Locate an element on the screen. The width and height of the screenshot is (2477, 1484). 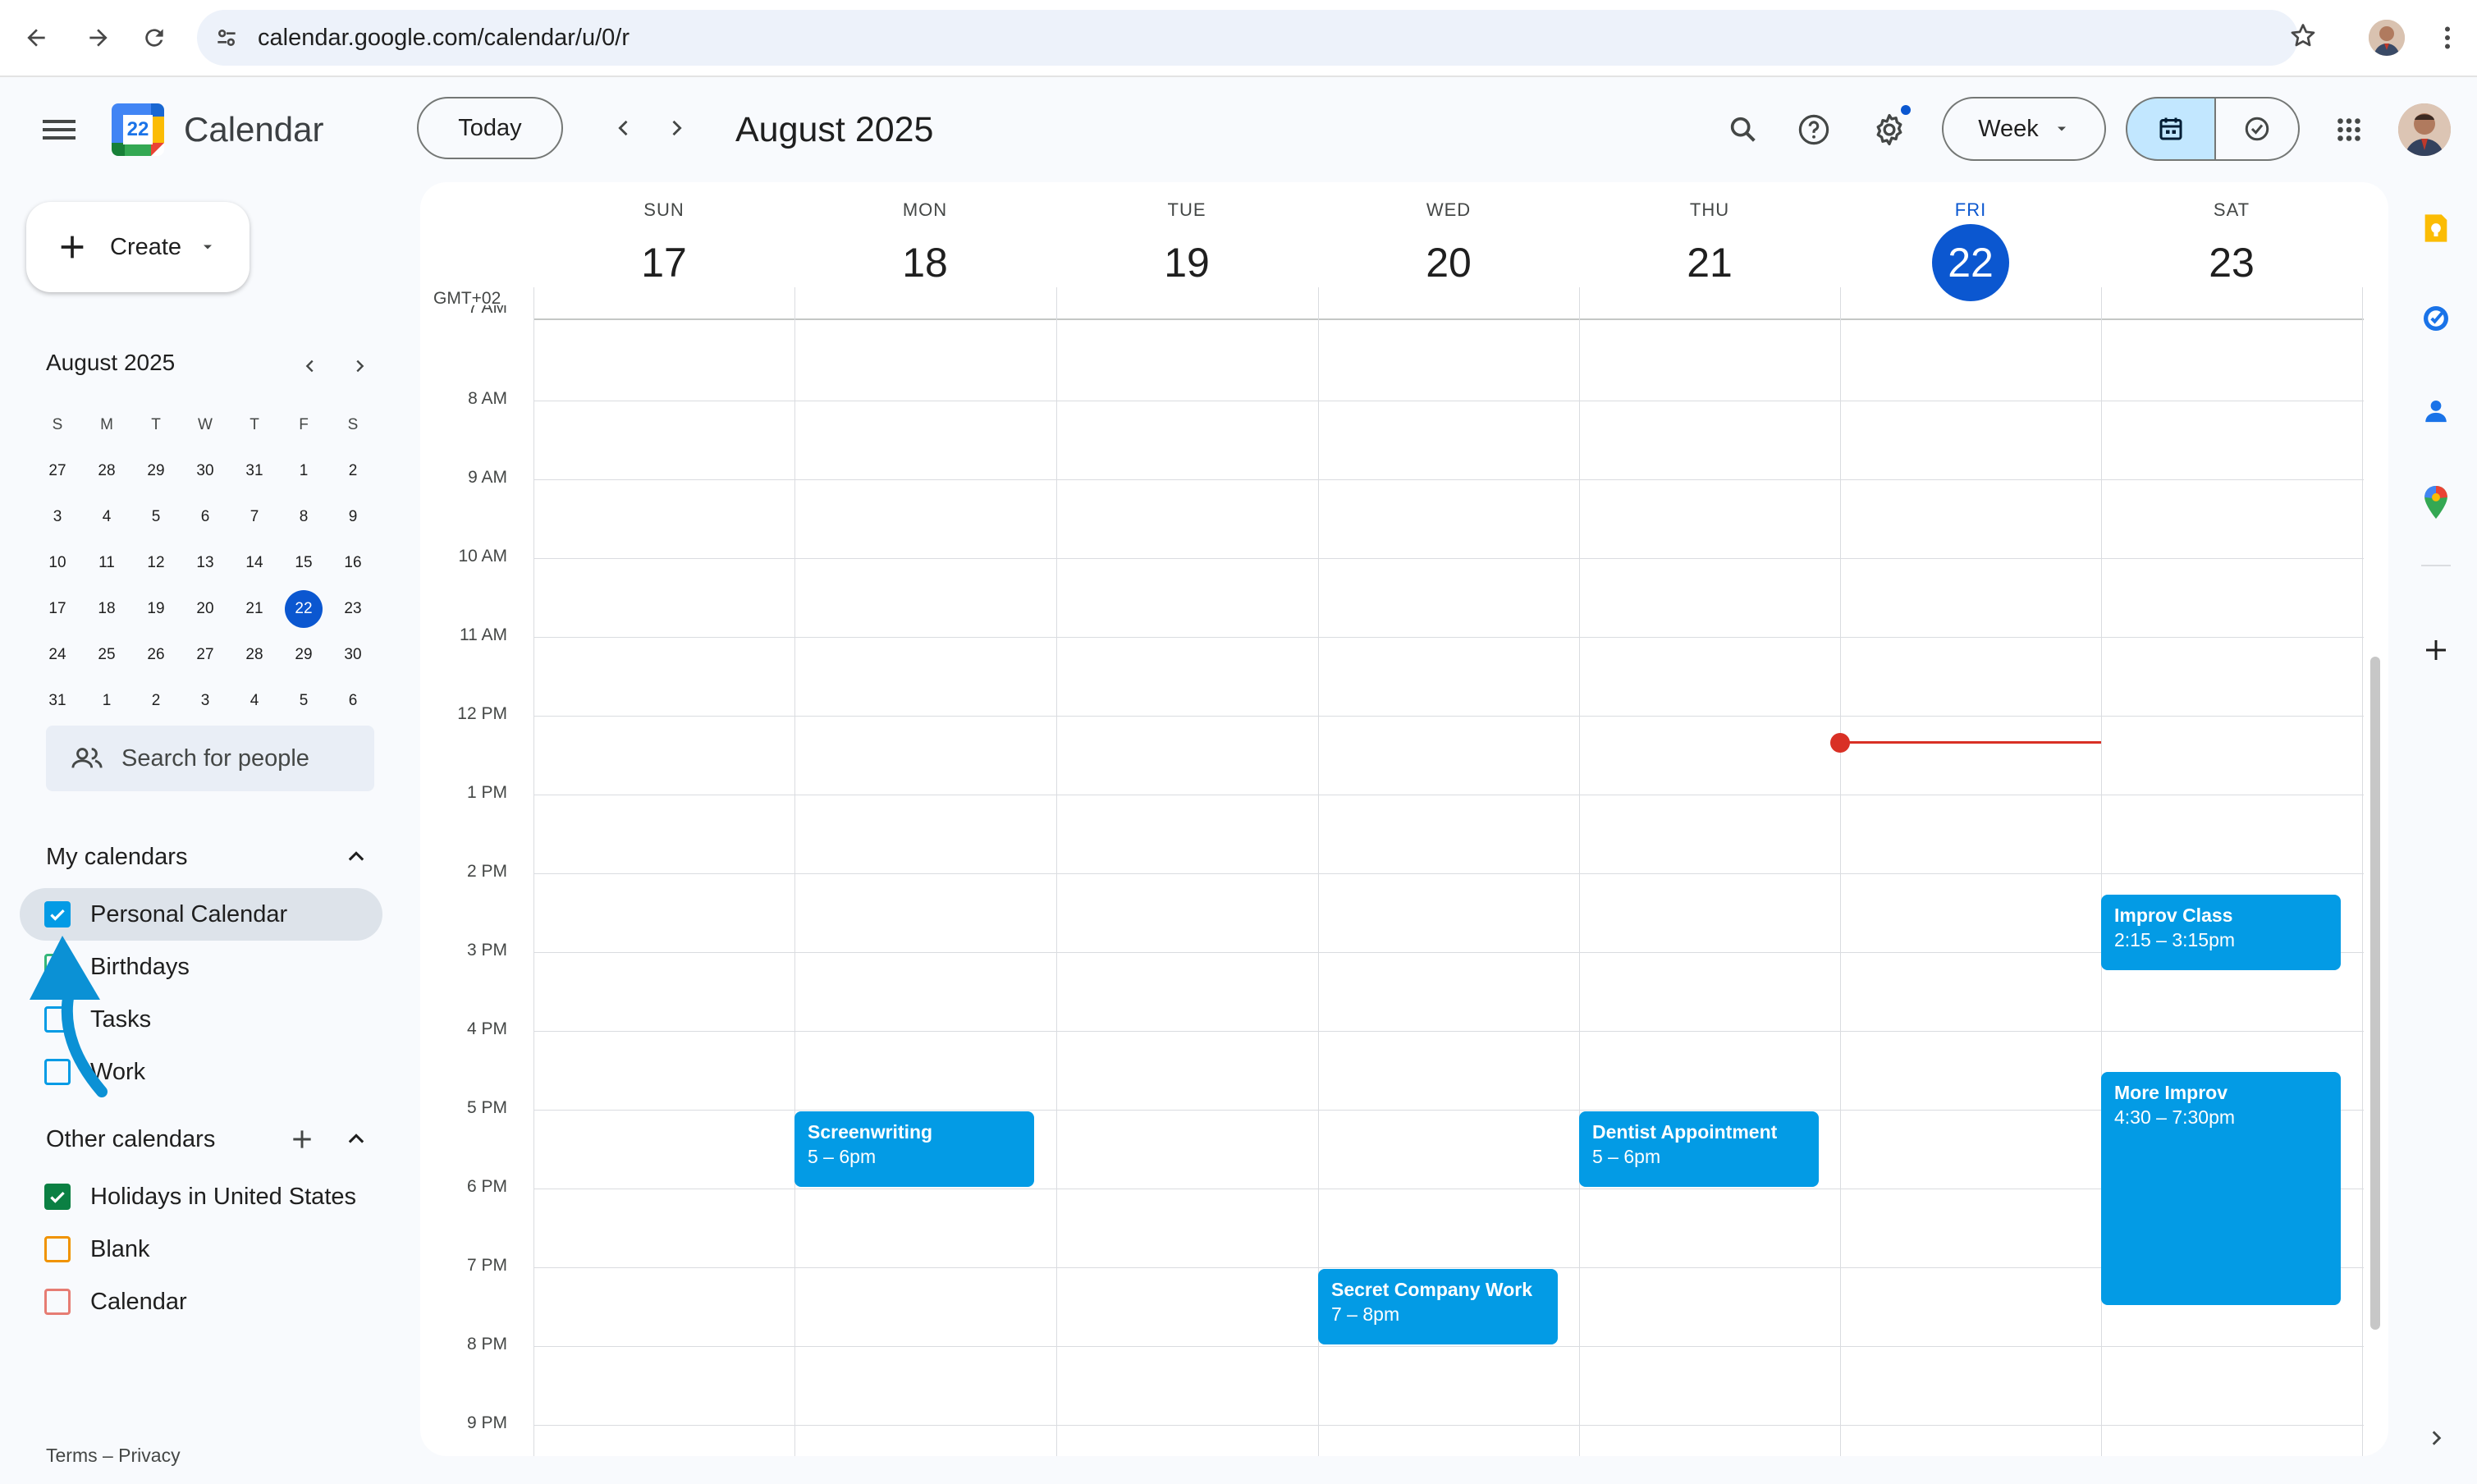
back-icon is located at coordinates (36, 38).